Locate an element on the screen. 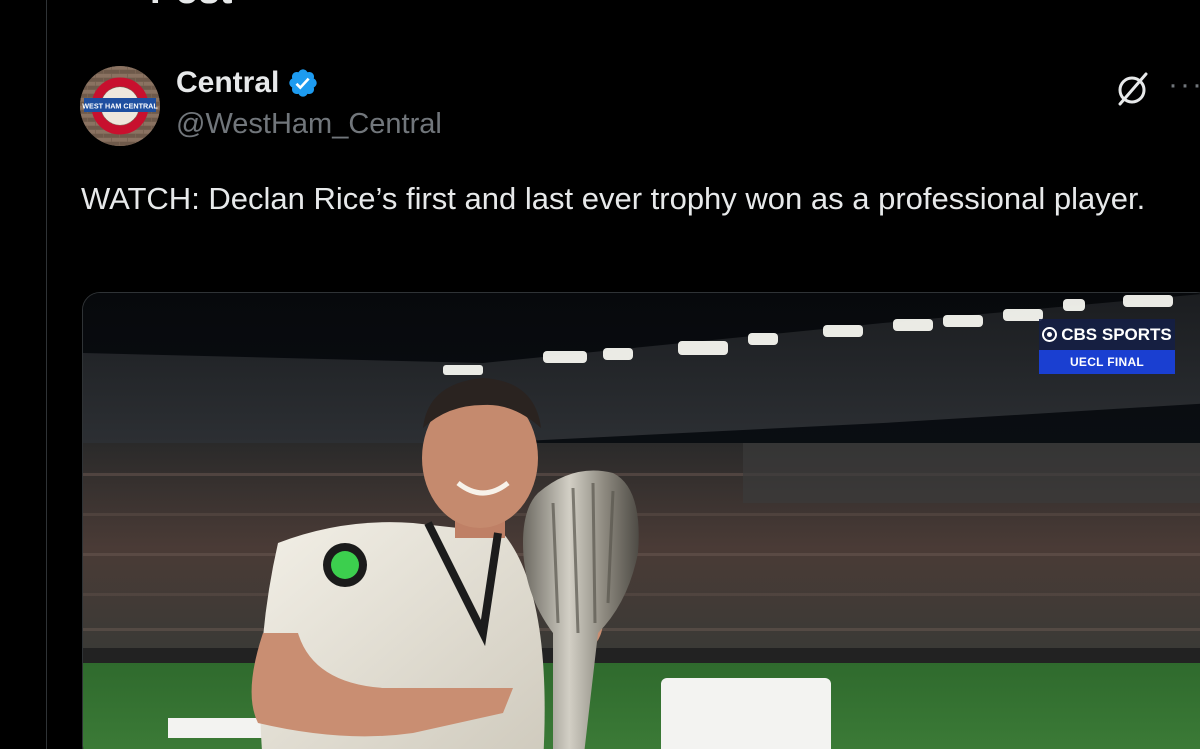 The width and height of the screenshot is (1200, 749). more-icon: ··· is located at coordinates (1184, 88).